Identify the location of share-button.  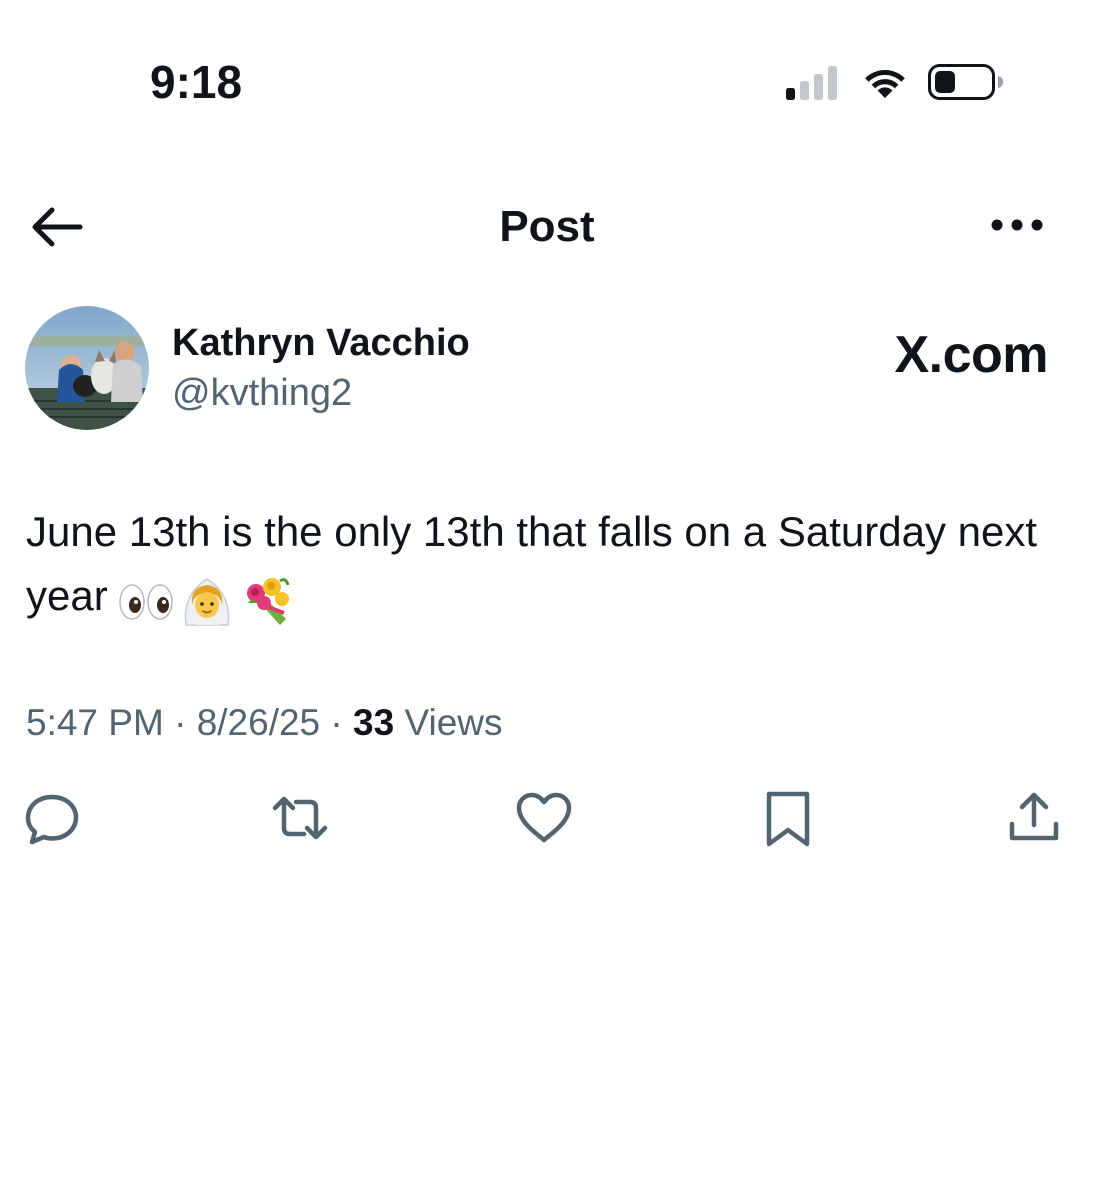
(1034, 818).